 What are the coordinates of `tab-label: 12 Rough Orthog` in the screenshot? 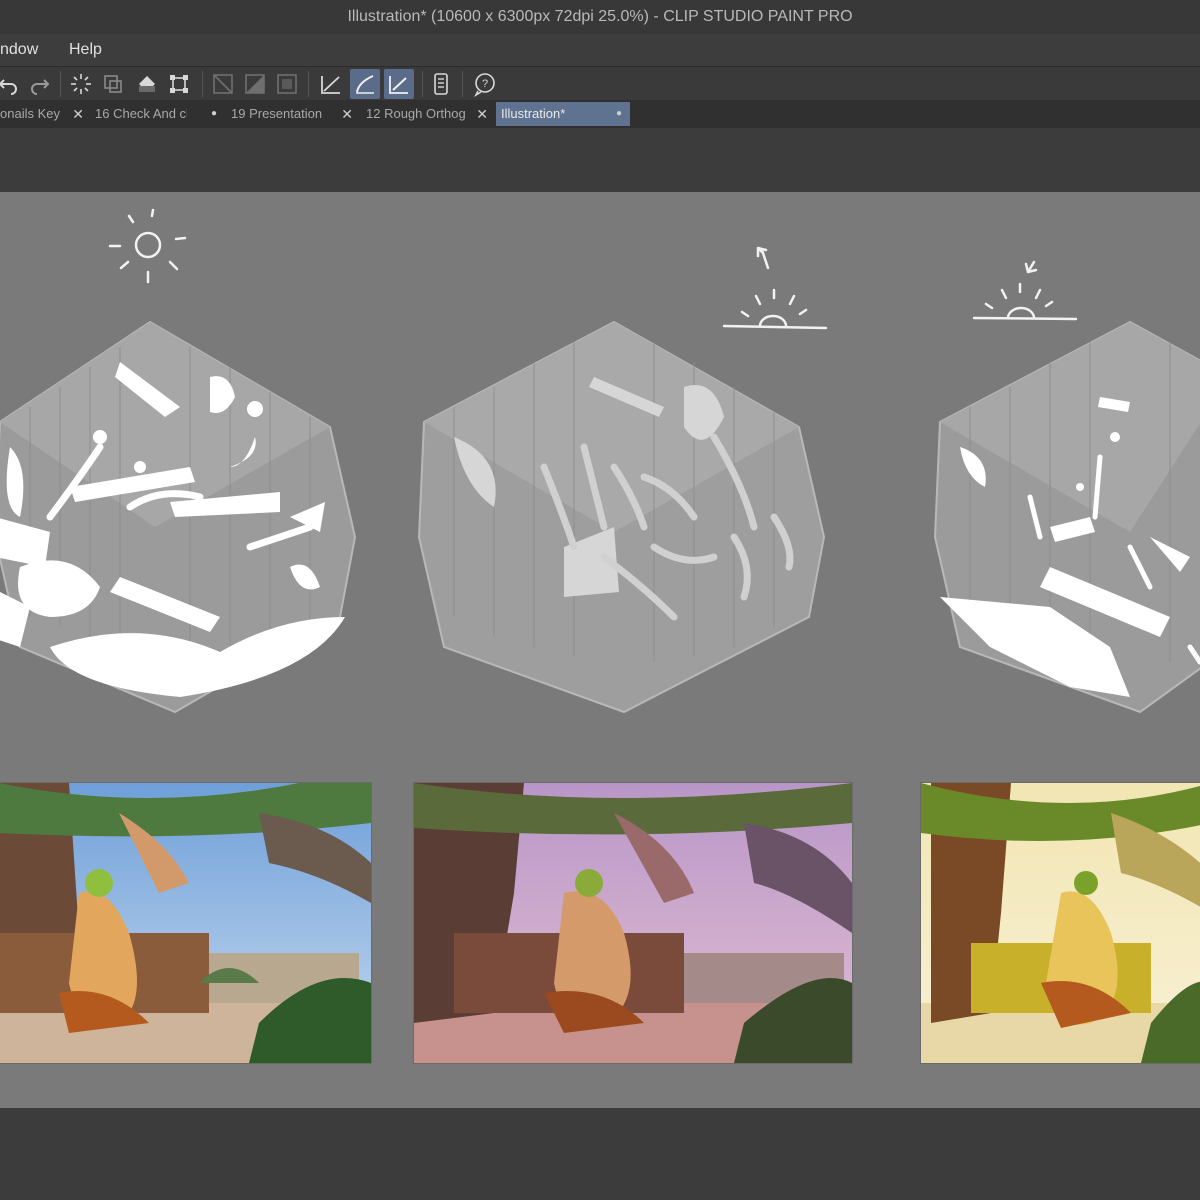 It's located at (416, 113).